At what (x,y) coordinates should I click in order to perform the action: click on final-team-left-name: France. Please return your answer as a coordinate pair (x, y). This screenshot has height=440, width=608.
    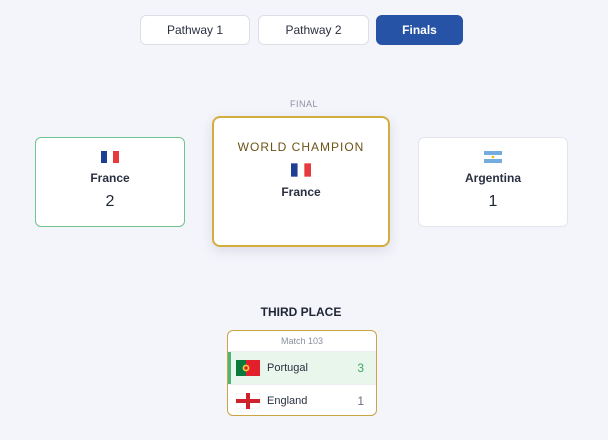
    Looking at the image, I should click on (110, 178).